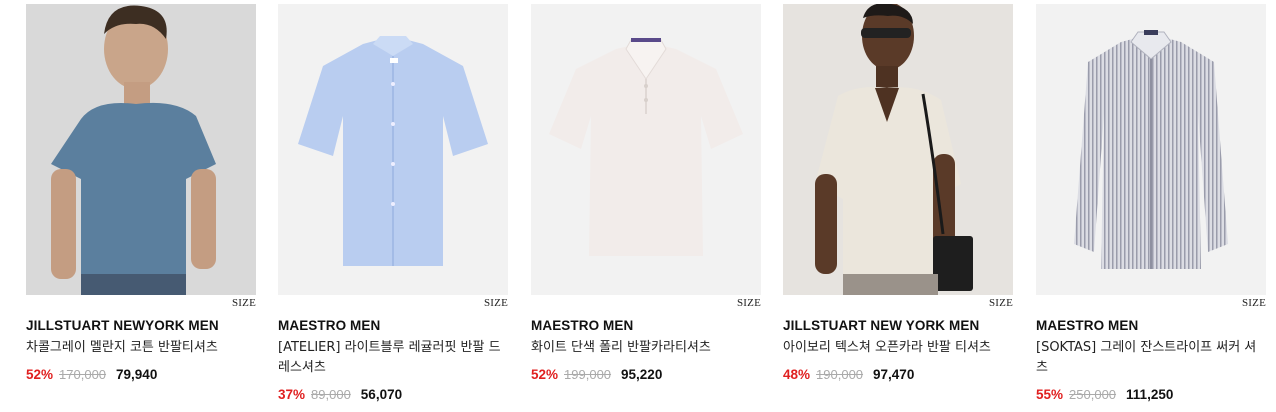 The width and height of the screenshot is (1276, 412). Describe the element at coordinates (1050, 394) in the screenshot. I see `discount-rate: 55%` at that location.